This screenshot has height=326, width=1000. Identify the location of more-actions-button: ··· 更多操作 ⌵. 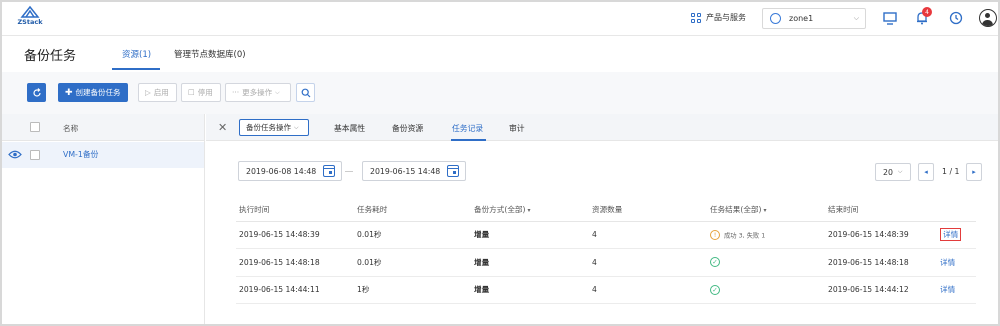
(258, 92).